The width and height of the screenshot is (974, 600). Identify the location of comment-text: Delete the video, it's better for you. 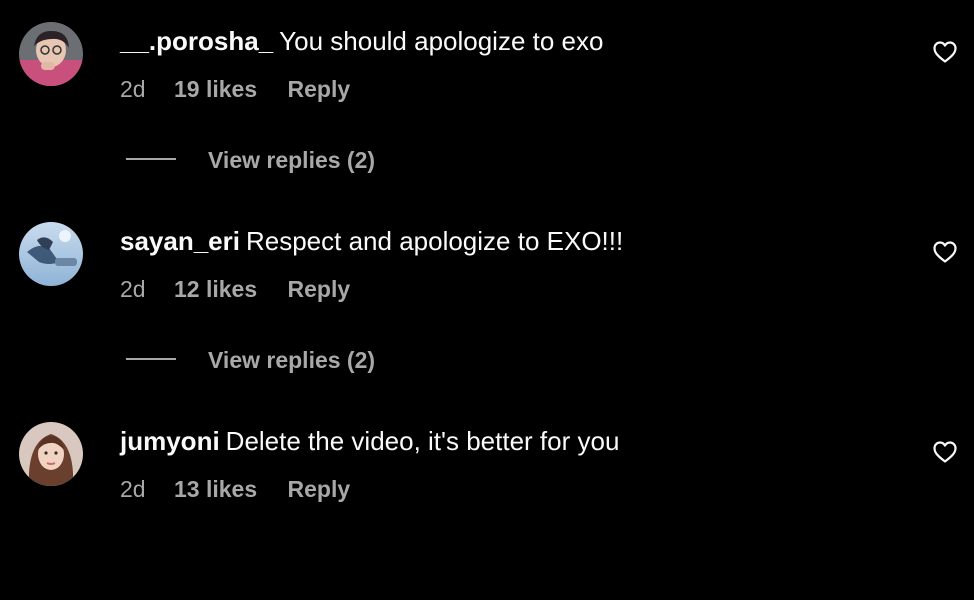
(422, 441).